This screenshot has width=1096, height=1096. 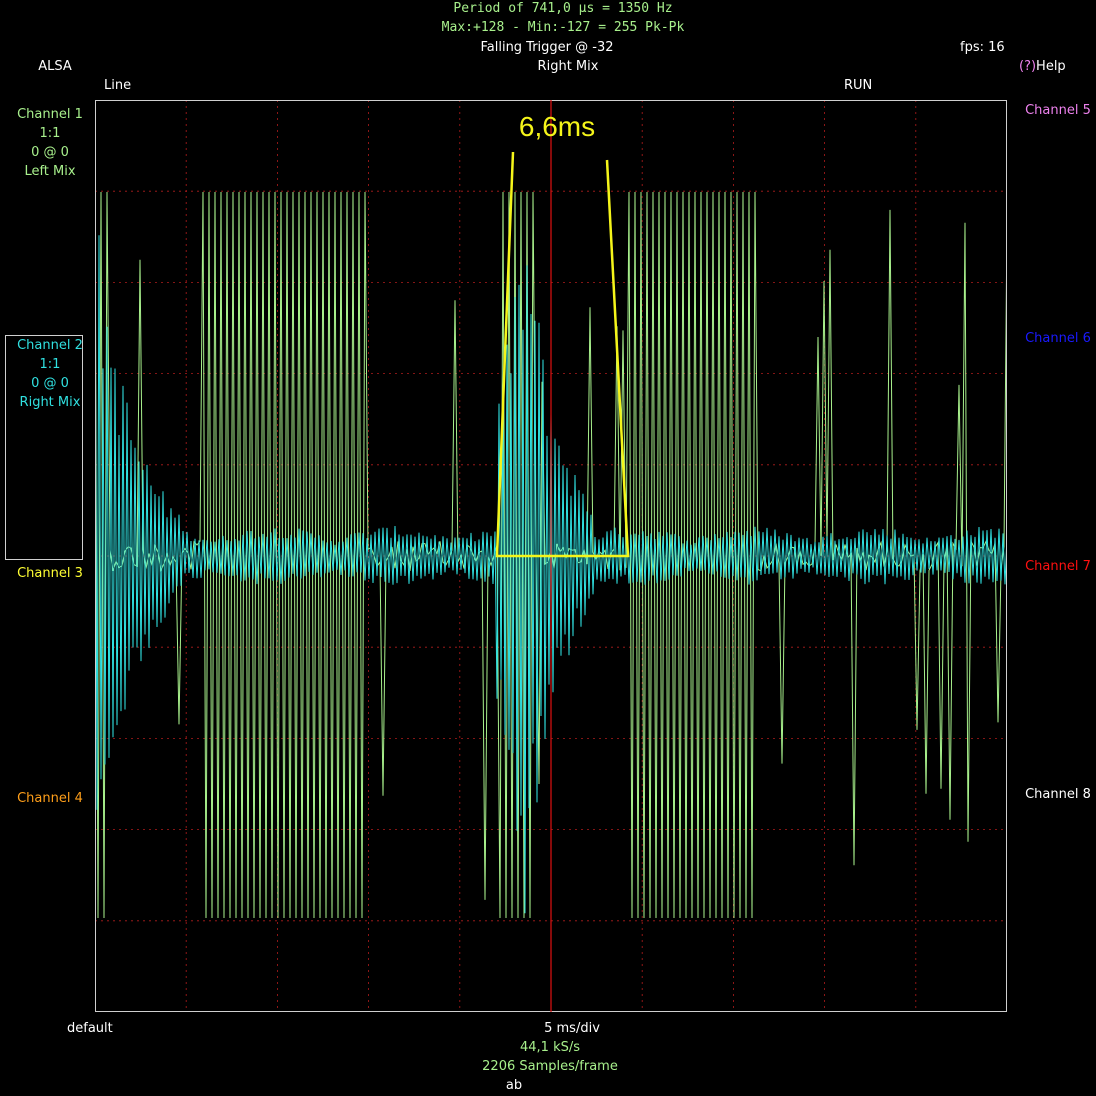 What do you see at coordinates (1058, 110) in the screenshot?
I see `channel-5-label: Channel 5` at bounding box center [1058, 110].